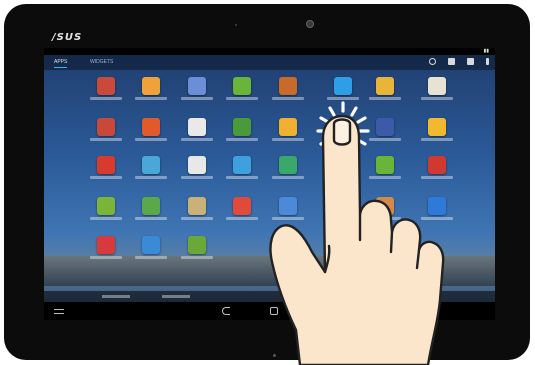 This screenshot has height=365, width=535. Describe the element at coordinates (486, 51) in the screenshot. I see `status-clock-icon: ▮▮` at that location.